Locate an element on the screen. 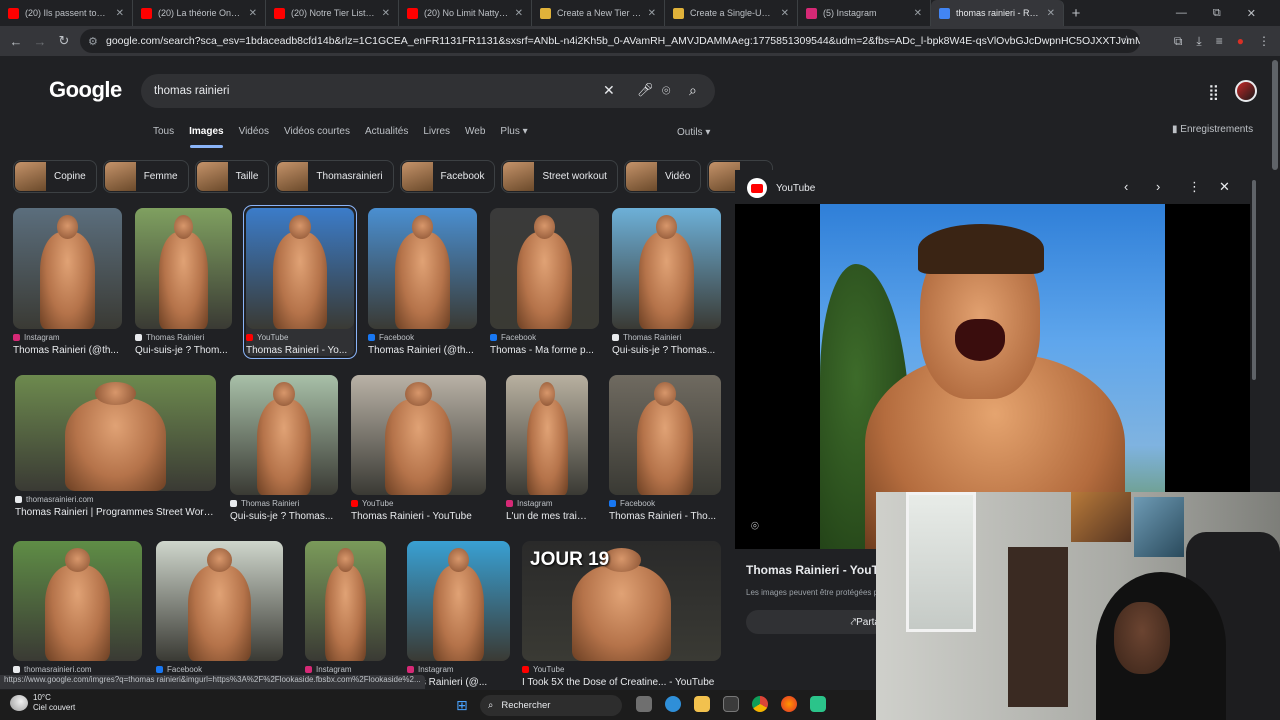  weather-widget: 10°C Ciel couvert is located at coordinates (42, 703).